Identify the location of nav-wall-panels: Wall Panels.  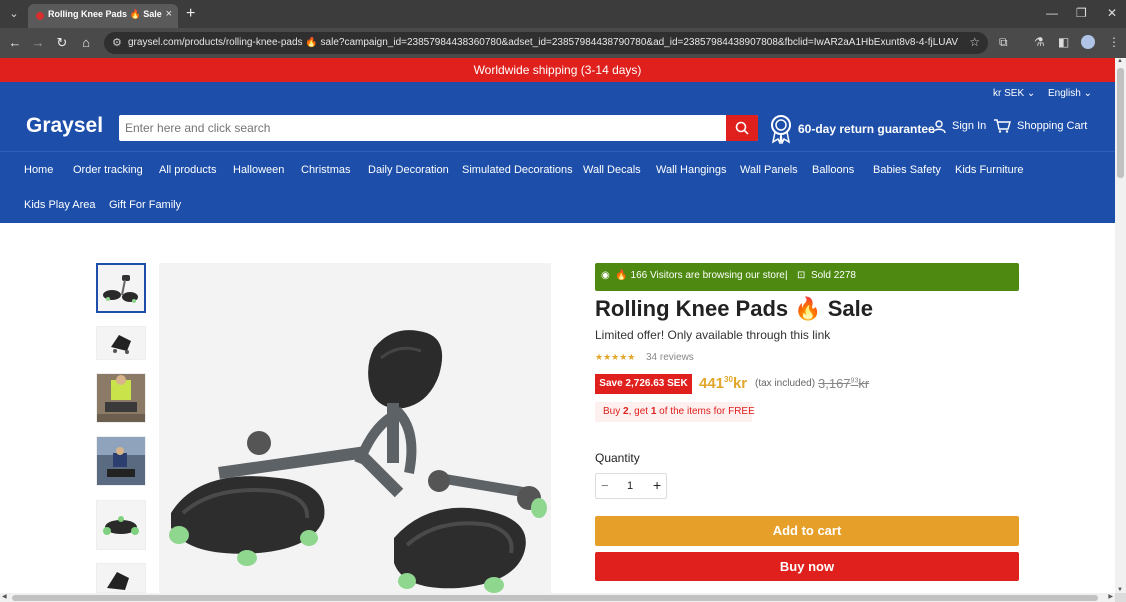
(769, 170).